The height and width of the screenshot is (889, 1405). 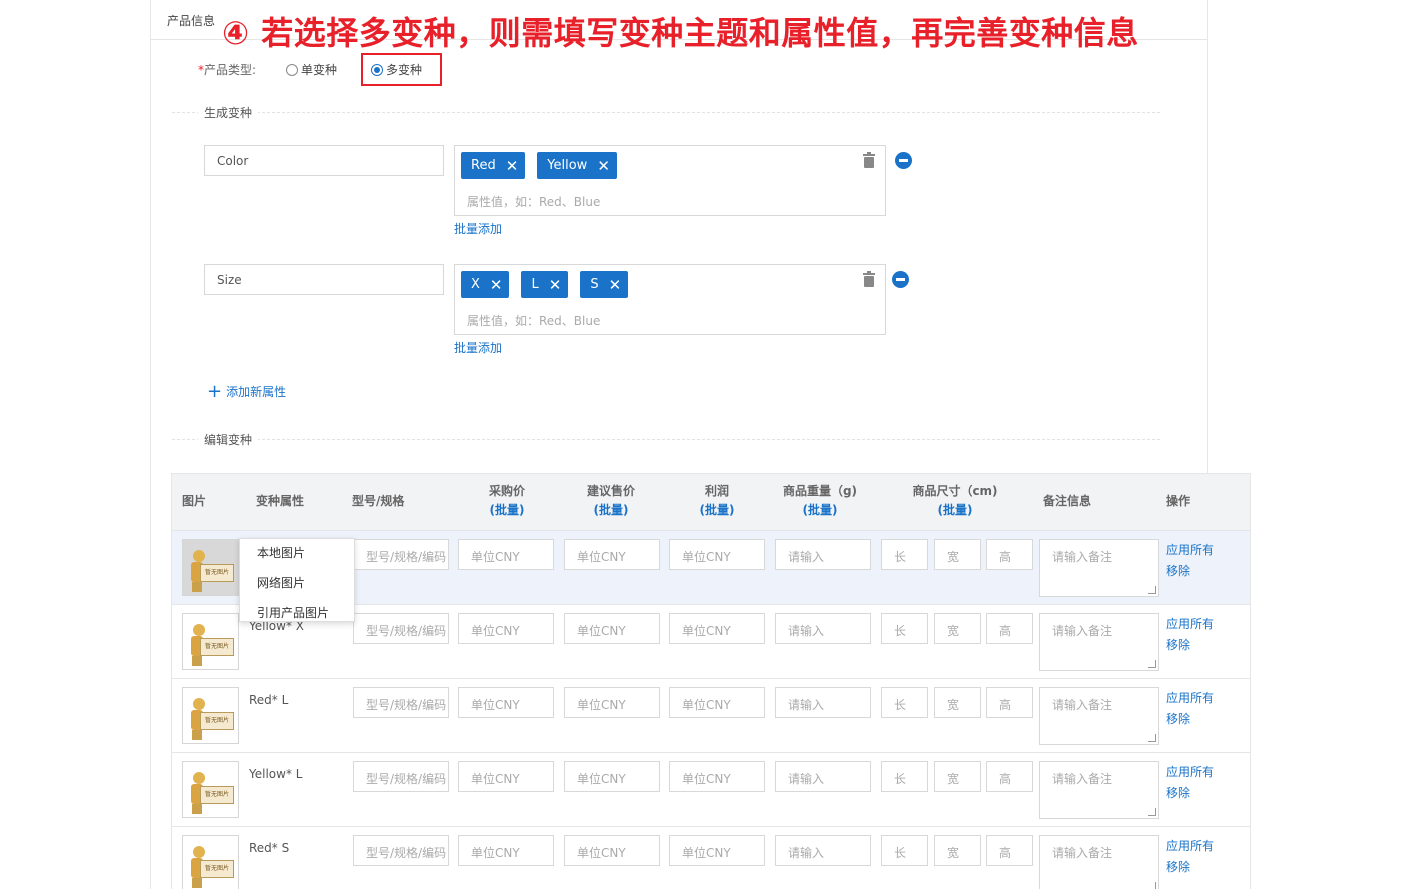 I want to click on col-size: 商品尺寸（cm) (批量), so click(x=955, y=501).